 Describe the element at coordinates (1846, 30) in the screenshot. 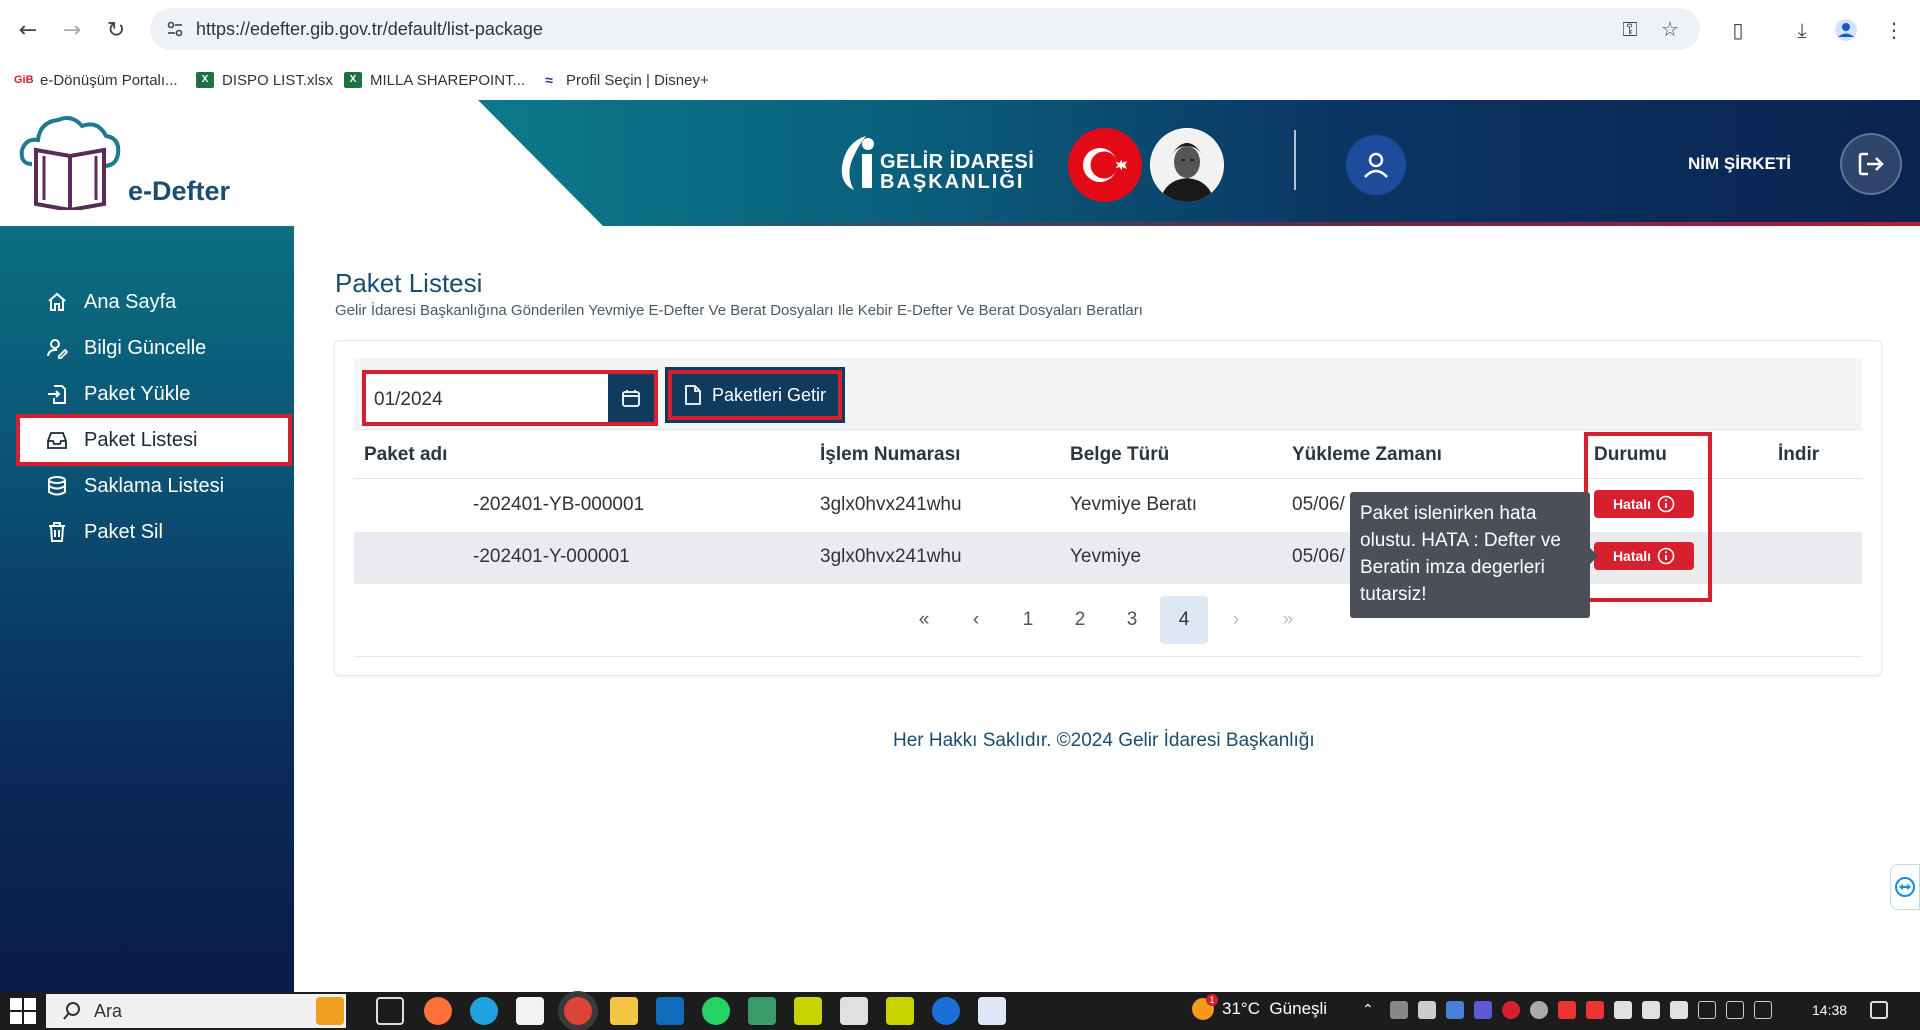

I see `profile-icon` at that location.